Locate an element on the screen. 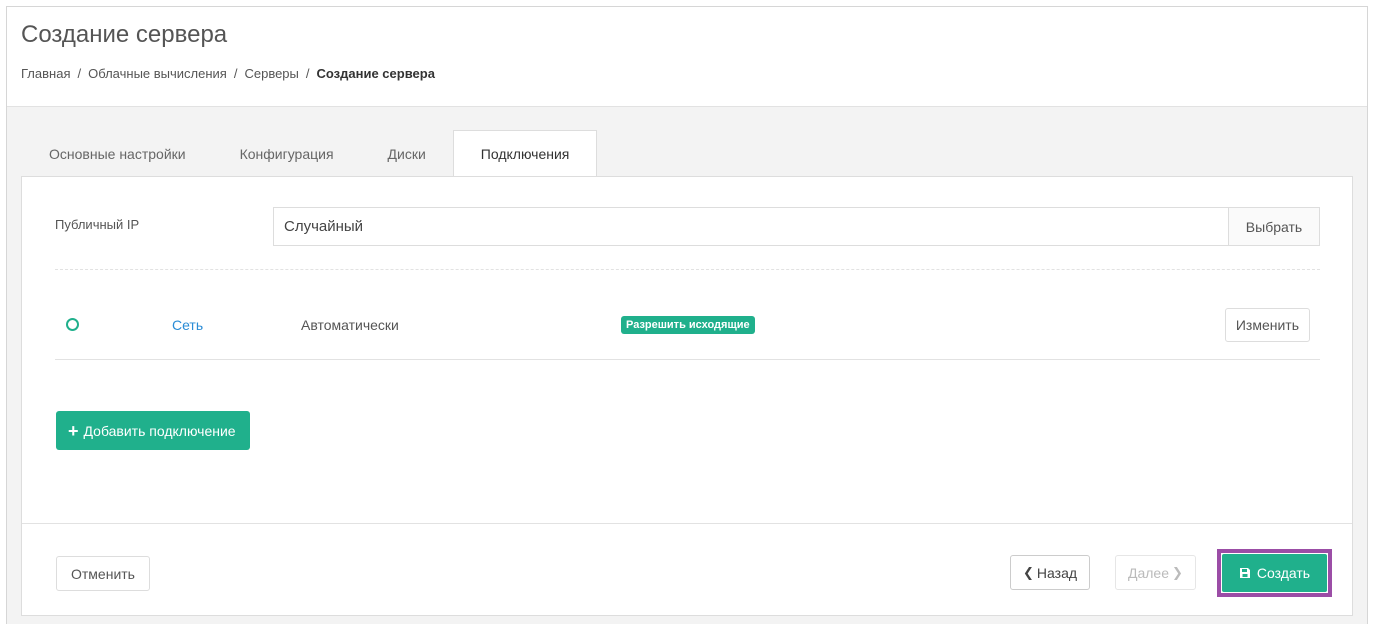  next-button: Далее ❯ is located at coordinates (1155, 572).